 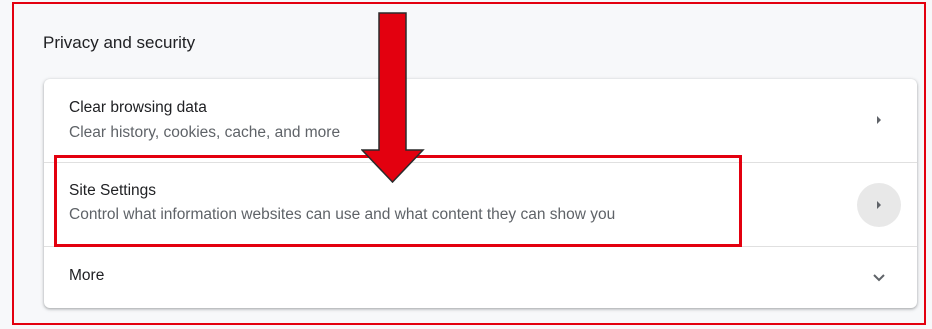 What do you see at coordinates (138, 107) in the screenshot?
I see `row-title: Clear browsing data` at bounding box center [138, 107].